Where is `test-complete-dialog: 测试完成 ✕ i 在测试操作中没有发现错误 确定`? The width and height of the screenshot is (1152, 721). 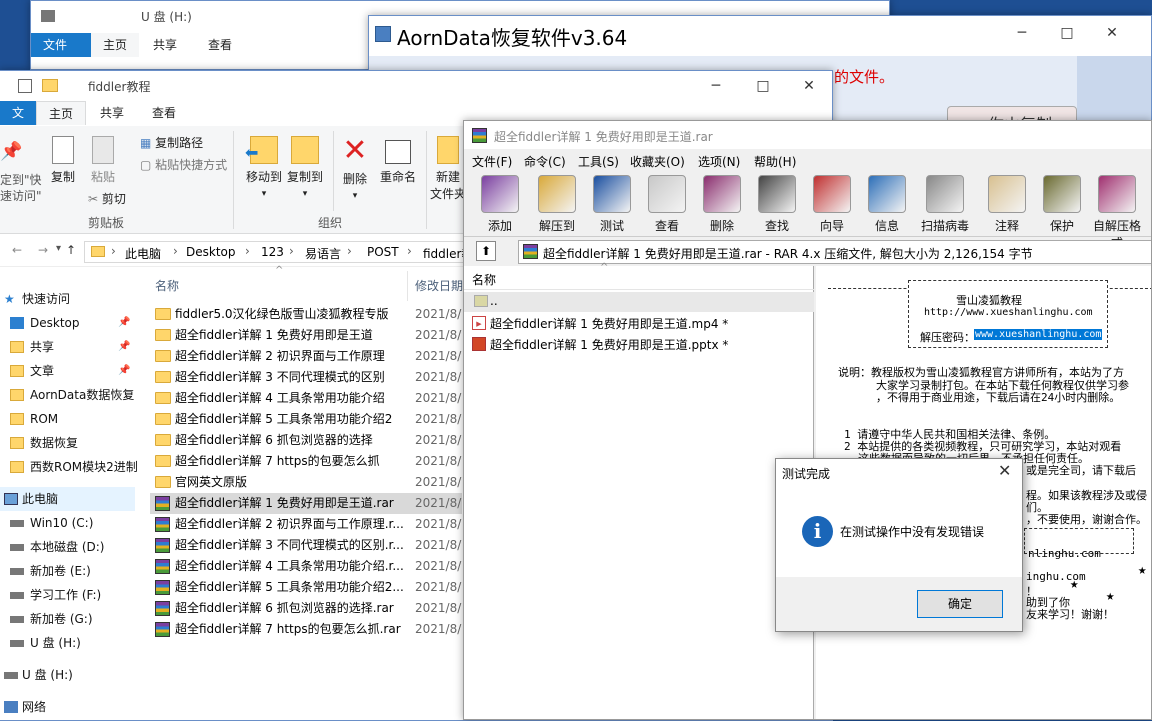
test-complete-dialog: 测试完成 ✕ i 在测试操作中没有发现错误 确定 is located at coordinates (899, 545).